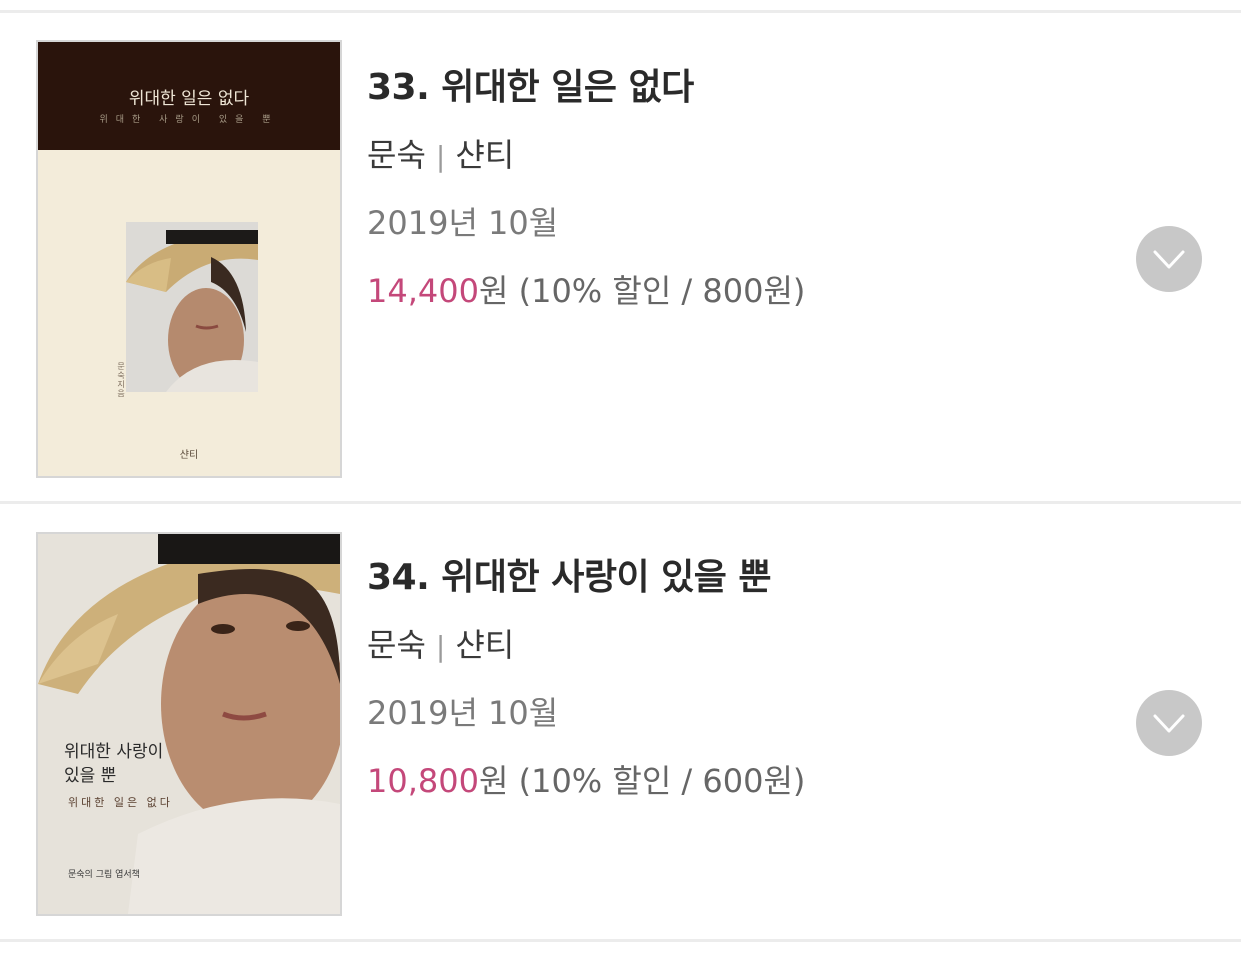 Image resolution: width=1241 pixels, height=954 pixels. What do you see at coordinates (113, 764) in the screenshot?
I see `cover-title: 위대한 사랑이있을 뿐` at bounding box center [113, 764].